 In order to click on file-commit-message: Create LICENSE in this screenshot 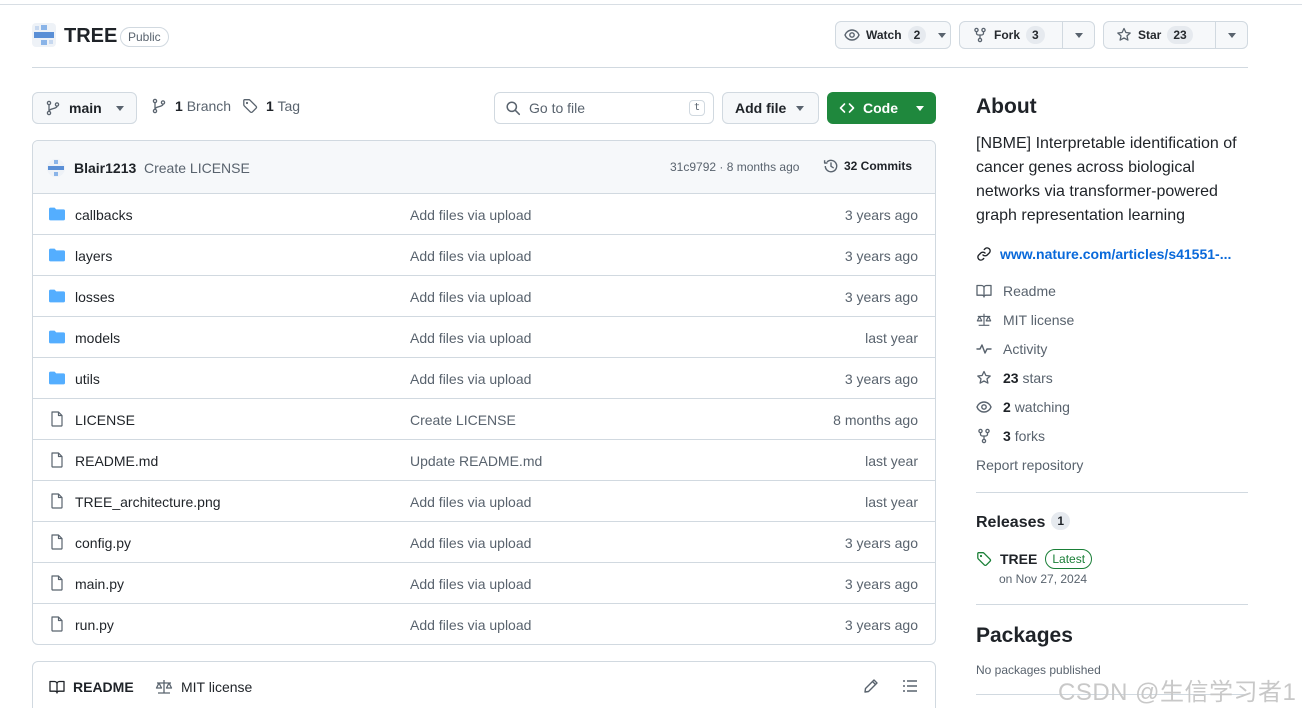, I will do `click(463, 420)`.